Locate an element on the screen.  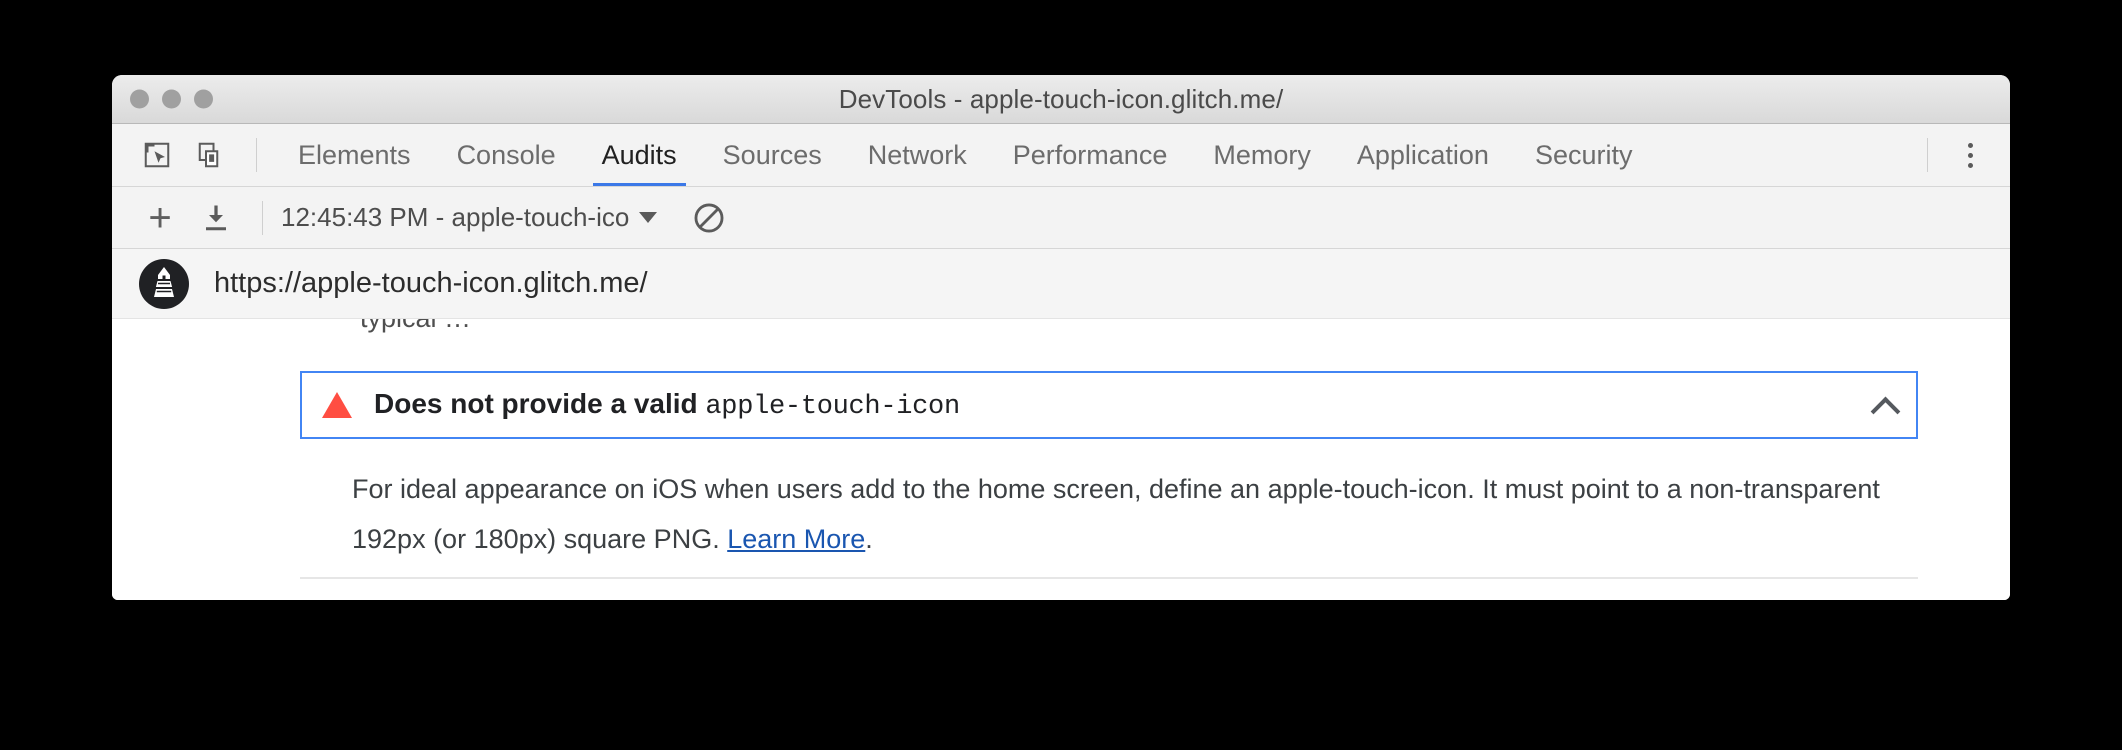
audited-url: https://apple-touch-icon.glitch.me/ is located at coordinates (431, 283).